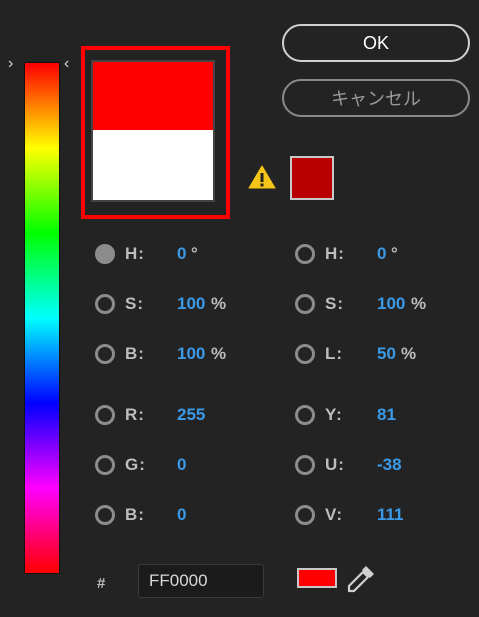  What do you see at coordinates (153, 165) in the screenshot?
I see `original-color-swatch` at bounding box center [153, 165].